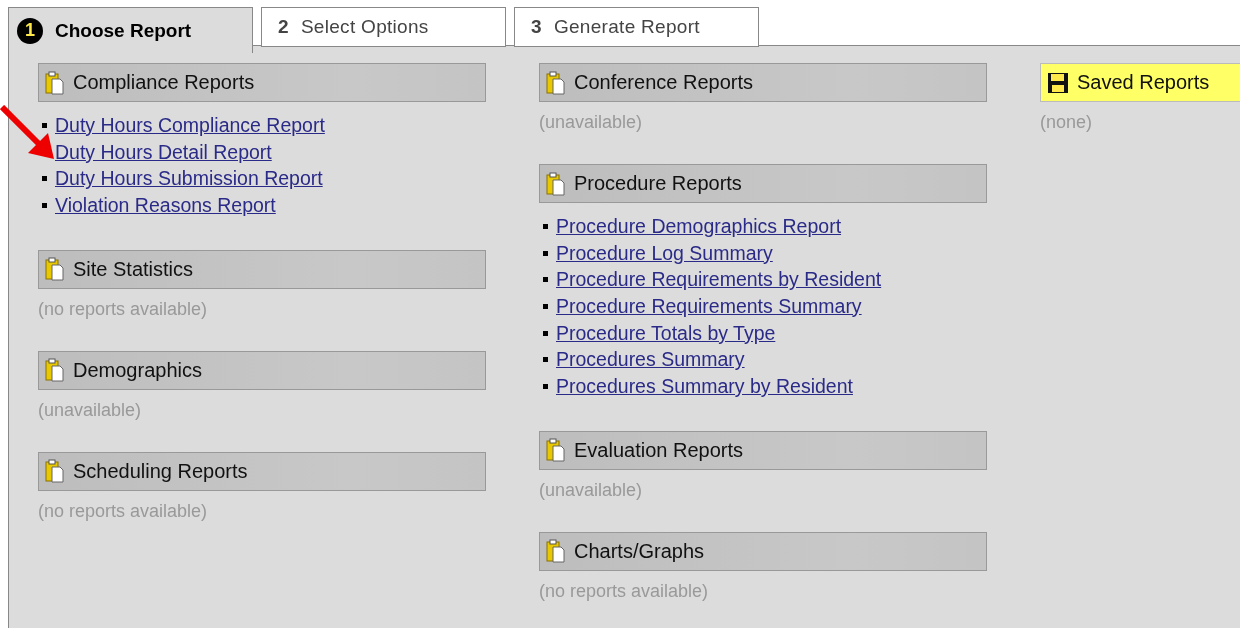  What do you see at coordinates (636, 27) in the screenshot?
I see `step-tab: 3 Generate Report` at bounding box center [636, 27].